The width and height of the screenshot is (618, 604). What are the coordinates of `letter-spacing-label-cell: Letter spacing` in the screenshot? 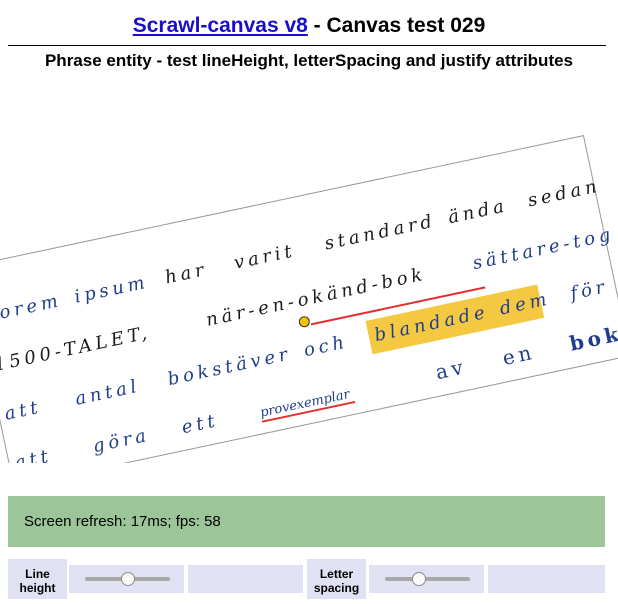 It's located at (336, 579).